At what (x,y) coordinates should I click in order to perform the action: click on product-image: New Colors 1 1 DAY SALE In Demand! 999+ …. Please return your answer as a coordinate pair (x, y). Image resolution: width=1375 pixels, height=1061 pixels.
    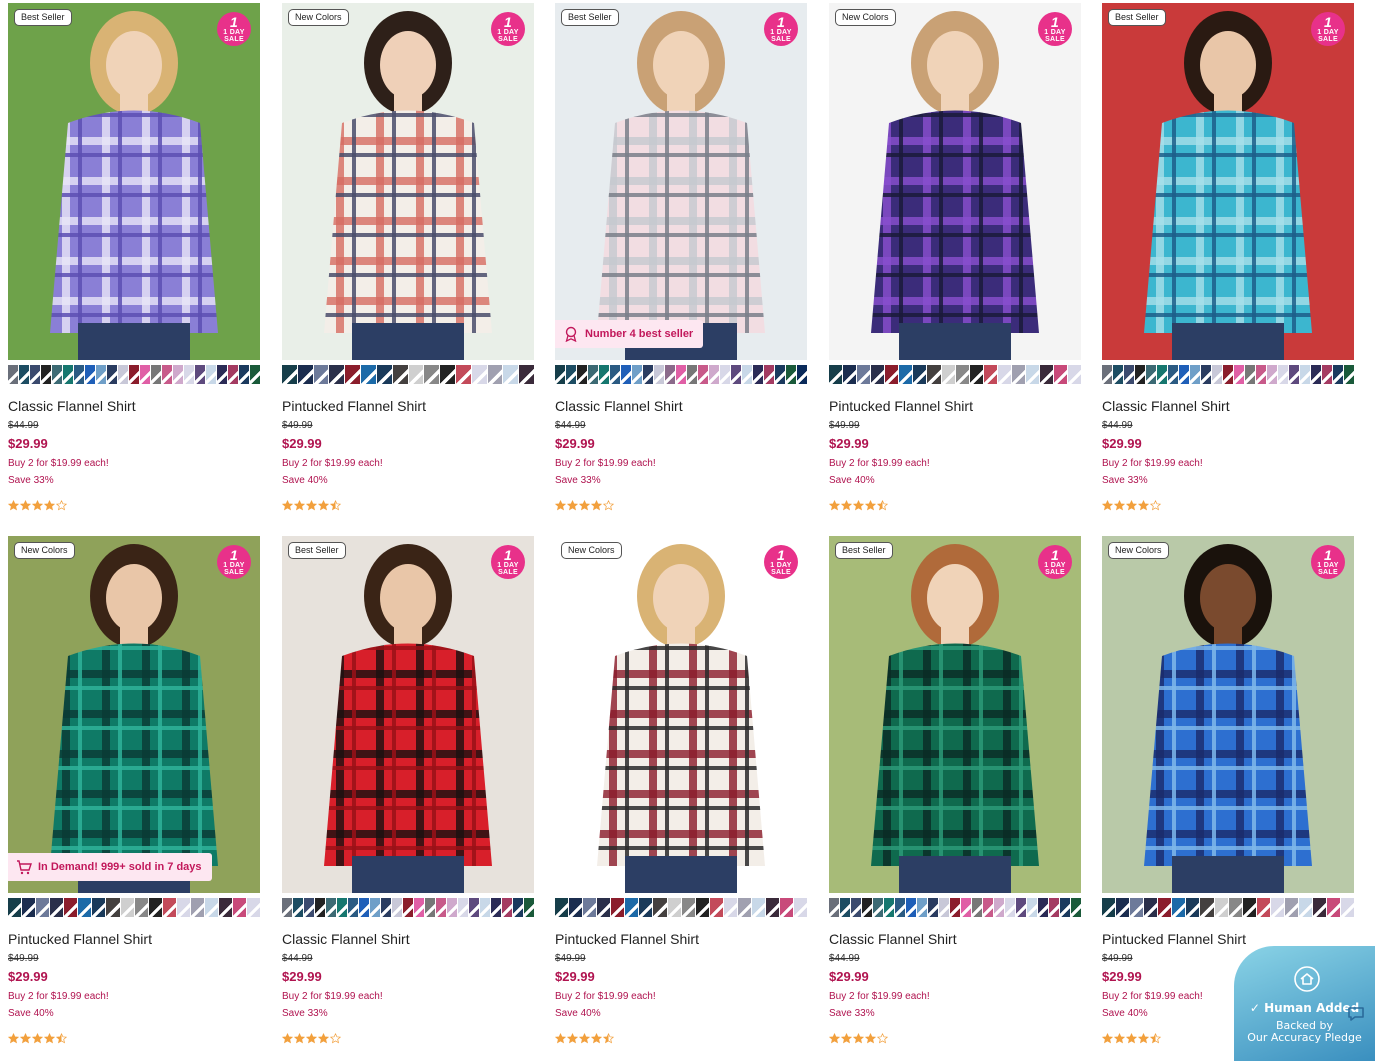
    Looking at the image, I should click on (134, 714).